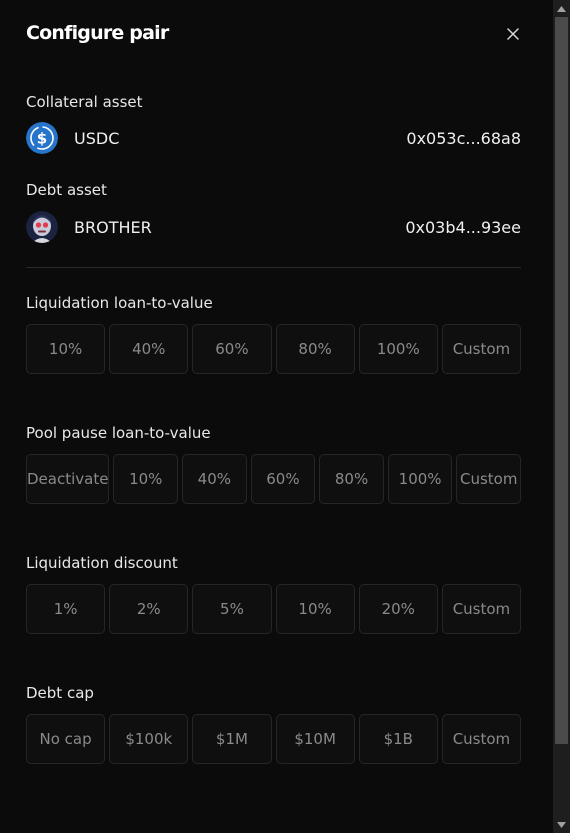 This screenshot has height=833, width=570. Describe the element at coordinates (149, 739) in the screenshot. I see `debt-cap-option: $100k` at that location.